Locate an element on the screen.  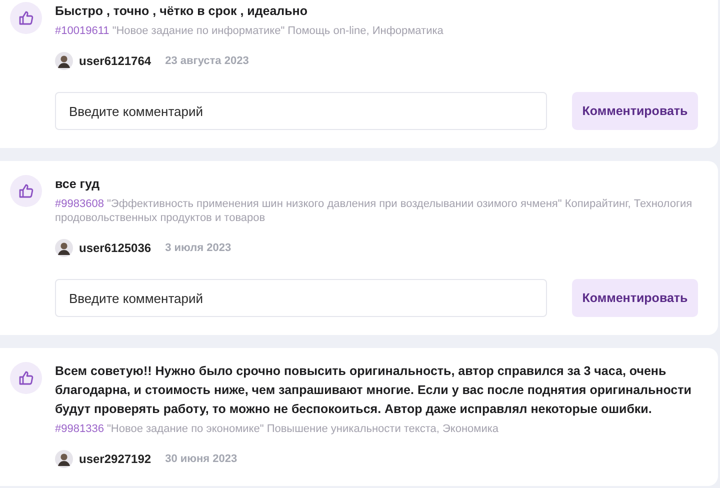
order-info: #9981336 "Новое задание по экономике" Повышение уникальности текста, Экономика is located at coordinates (277, 429).